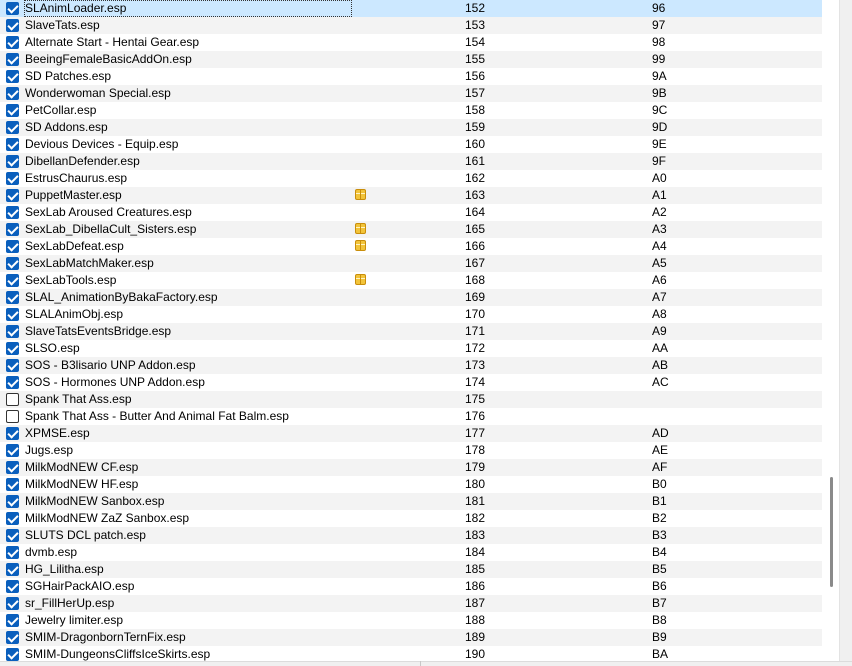 The height and width of the screenshot is (666, 852). Describe the element at coordinates (660, 110) in the screenshot. I see `plugin-mod-index: 9C` at that location.